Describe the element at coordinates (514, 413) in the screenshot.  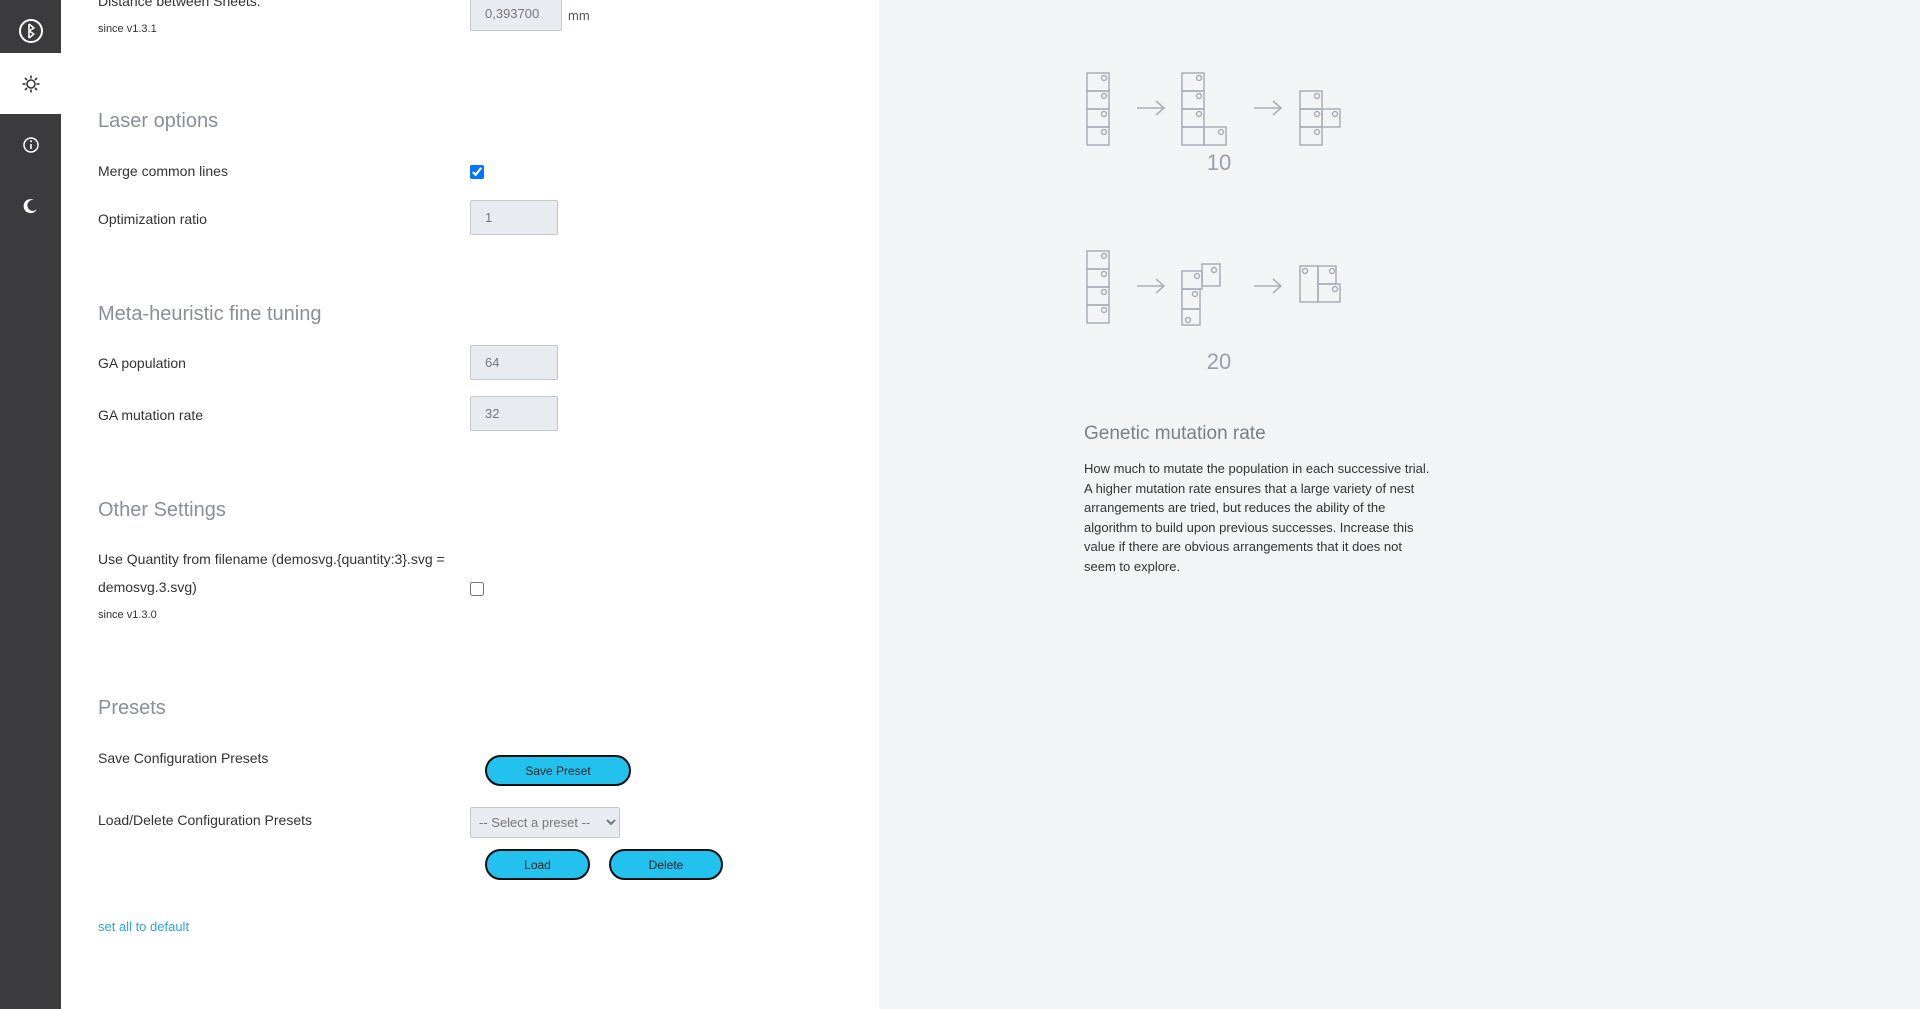
I see `ga-mutation-input` at that location.